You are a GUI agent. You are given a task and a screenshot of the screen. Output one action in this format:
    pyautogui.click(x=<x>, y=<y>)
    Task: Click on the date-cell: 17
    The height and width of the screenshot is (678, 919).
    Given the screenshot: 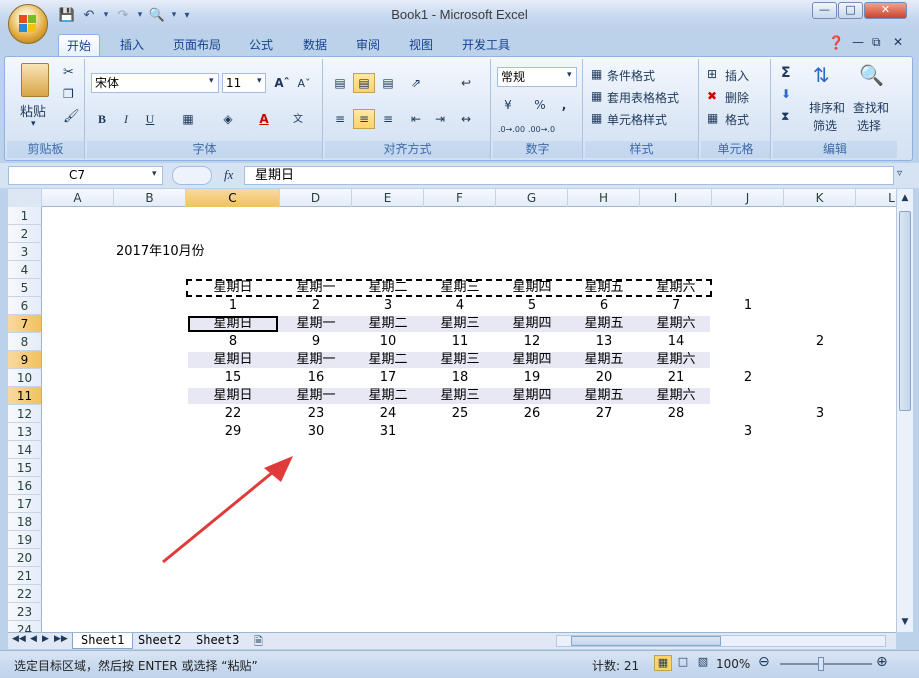 What is the action you would take?
    pyautogui.click(x=388, y=378)
    